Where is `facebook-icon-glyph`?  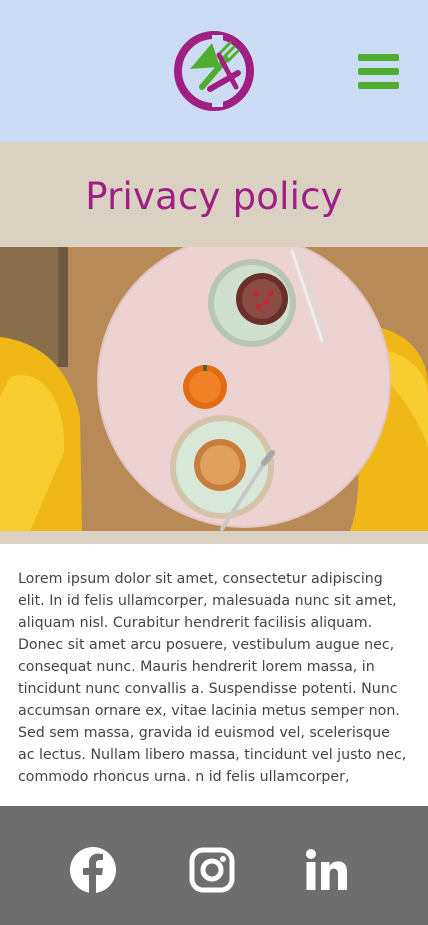 facebook-icon-glyph is located at coordinates (93, 870).